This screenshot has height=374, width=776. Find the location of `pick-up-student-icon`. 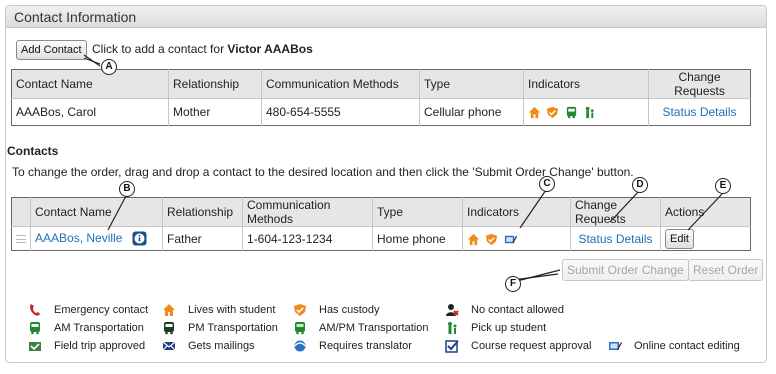

pick-up-student-icon is located at coordinates (452, 328).